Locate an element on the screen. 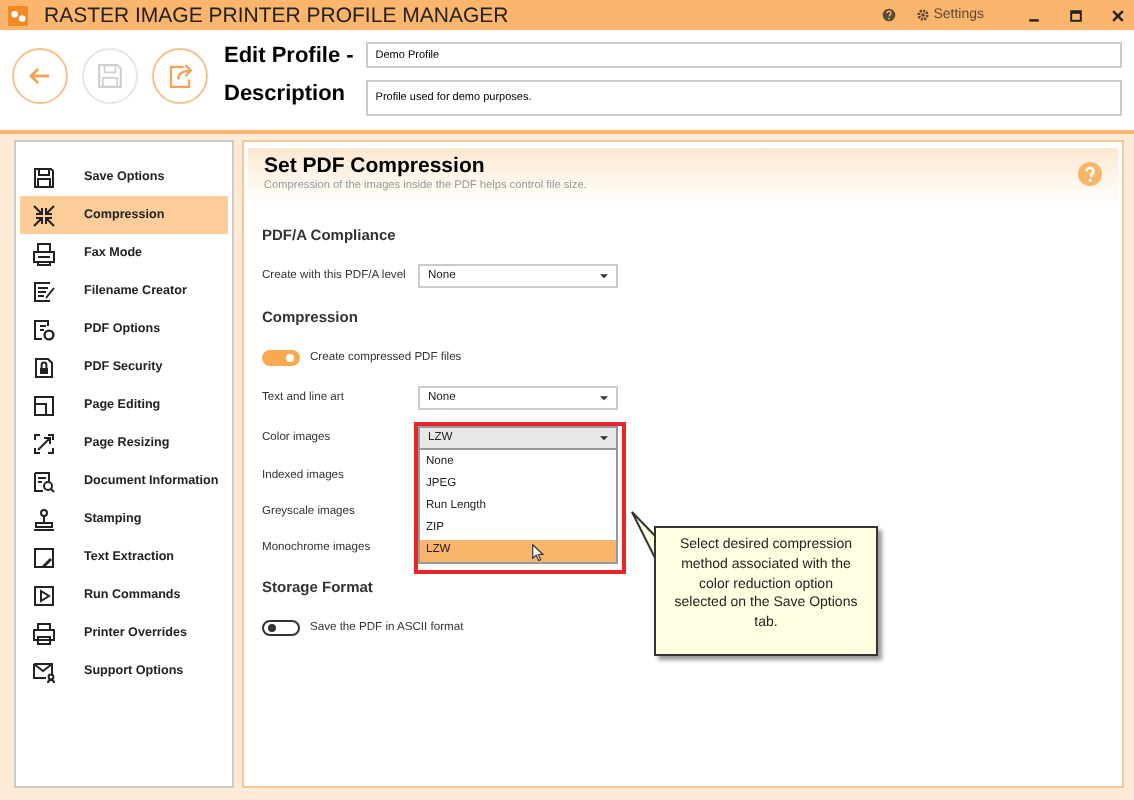 The width and height of the screenshot is (1134, 800). printer-icon is located at coordinates (44, 633).